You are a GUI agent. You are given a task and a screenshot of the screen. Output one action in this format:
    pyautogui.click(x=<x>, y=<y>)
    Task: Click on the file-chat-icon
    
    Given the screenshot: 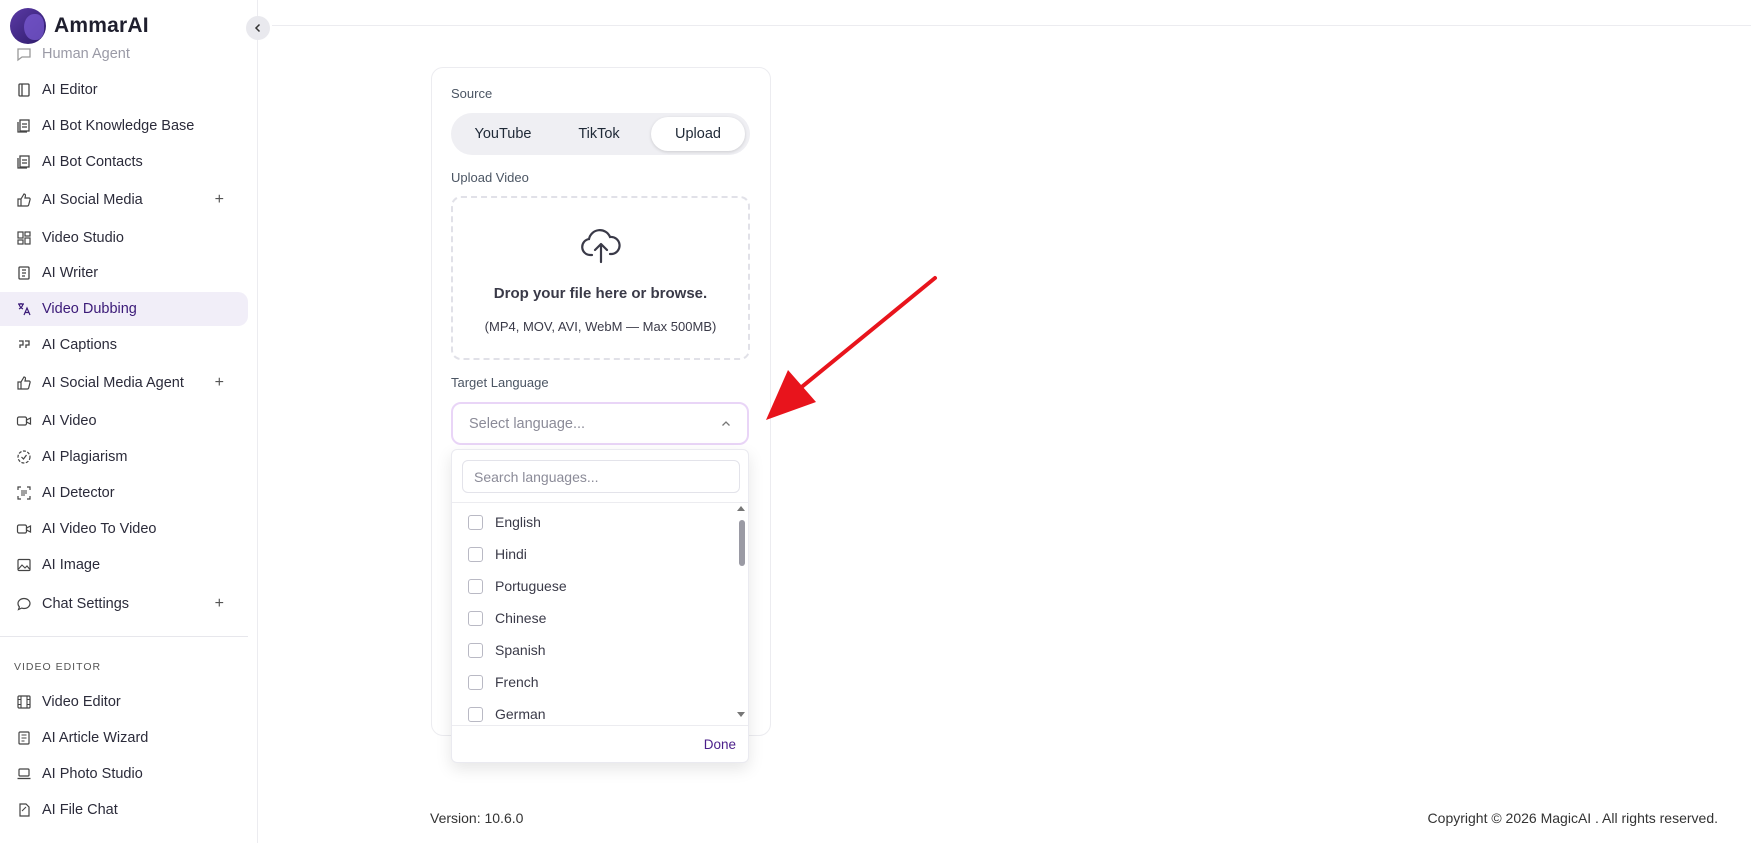 What is the action you would take?
    pyautogui.click(x=24, y=810)
    